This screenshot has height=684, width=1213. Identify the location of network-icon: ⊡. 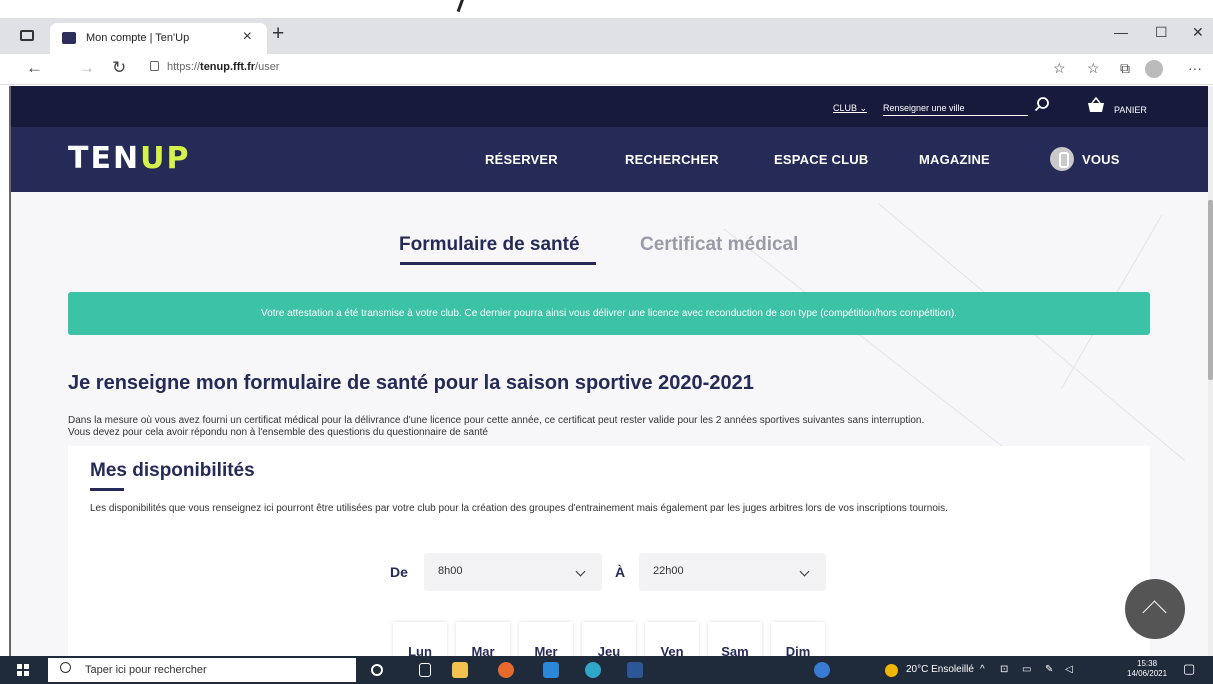
(1004, 669).